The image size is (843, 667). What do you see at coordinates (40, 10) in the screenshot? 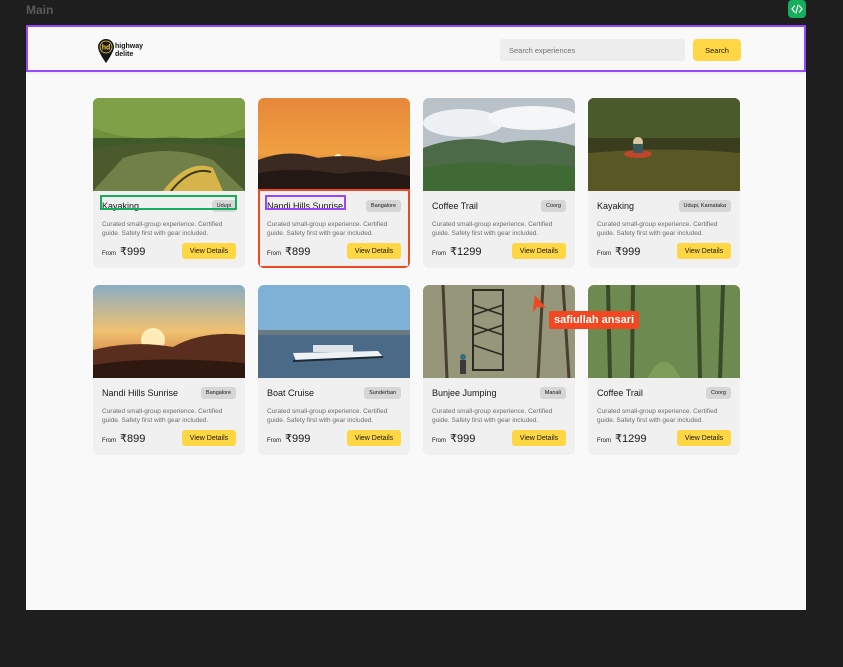
I see `frame-label: Main` at bounding box center [40, 10].